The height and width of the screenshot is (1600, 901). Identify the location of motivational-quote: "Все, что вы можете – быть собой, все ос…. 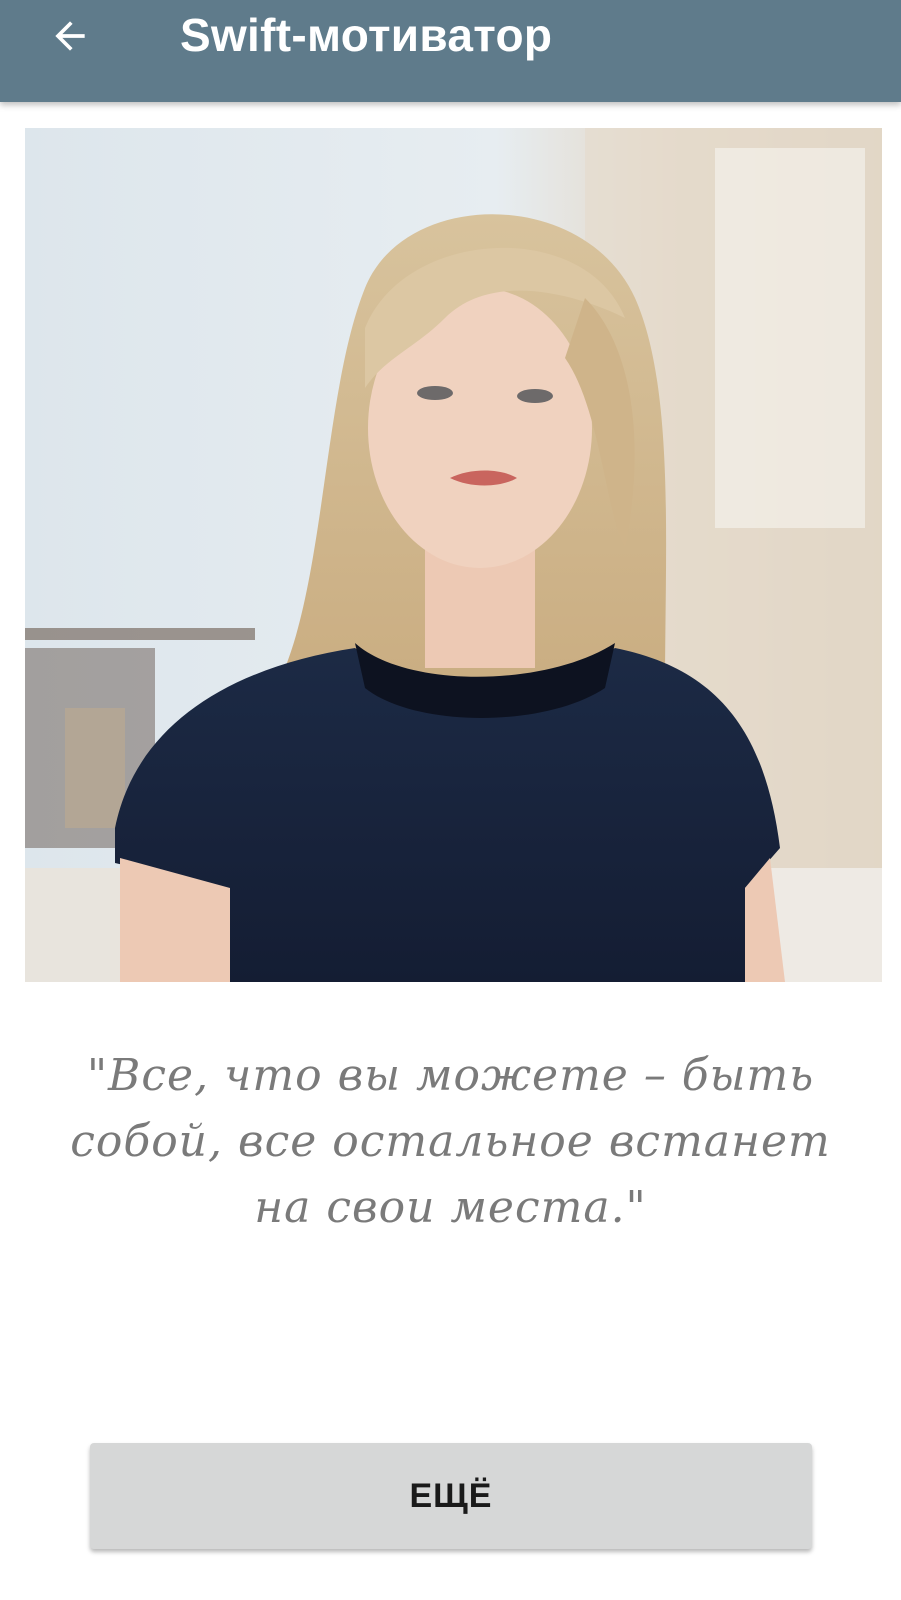
(450, 1141).